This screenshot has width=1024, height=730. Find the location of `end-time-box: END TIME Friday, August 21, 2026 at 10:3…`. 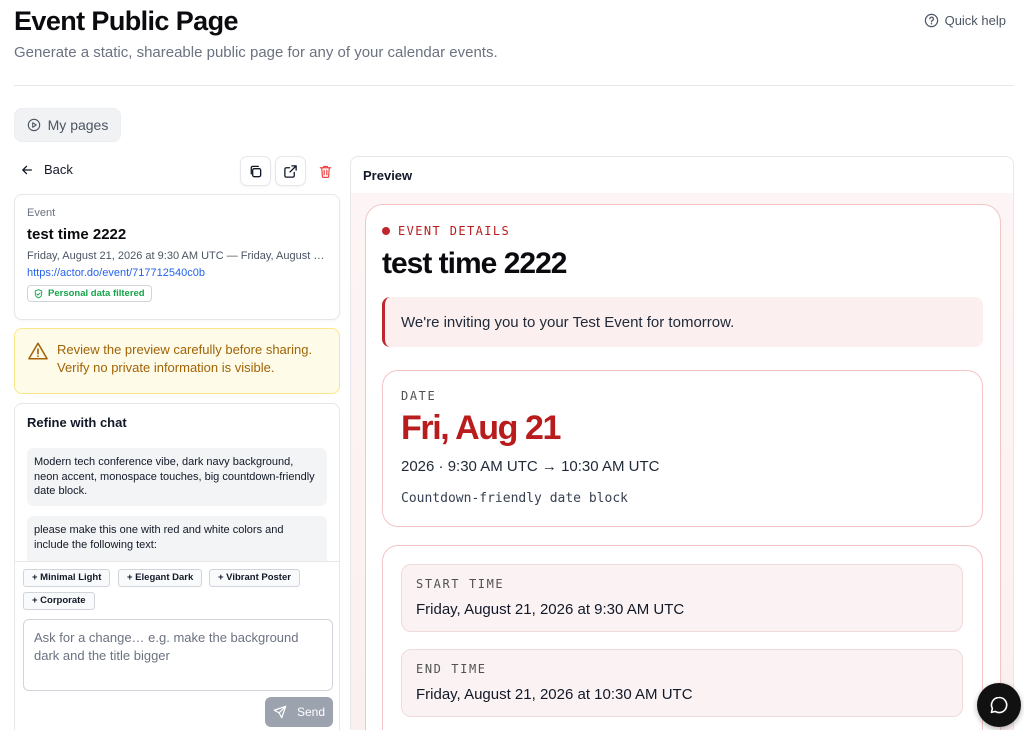

end-time-box: END TIME Friday, August 21, 2026 at 10:3… is located at coordinates (682, 683).